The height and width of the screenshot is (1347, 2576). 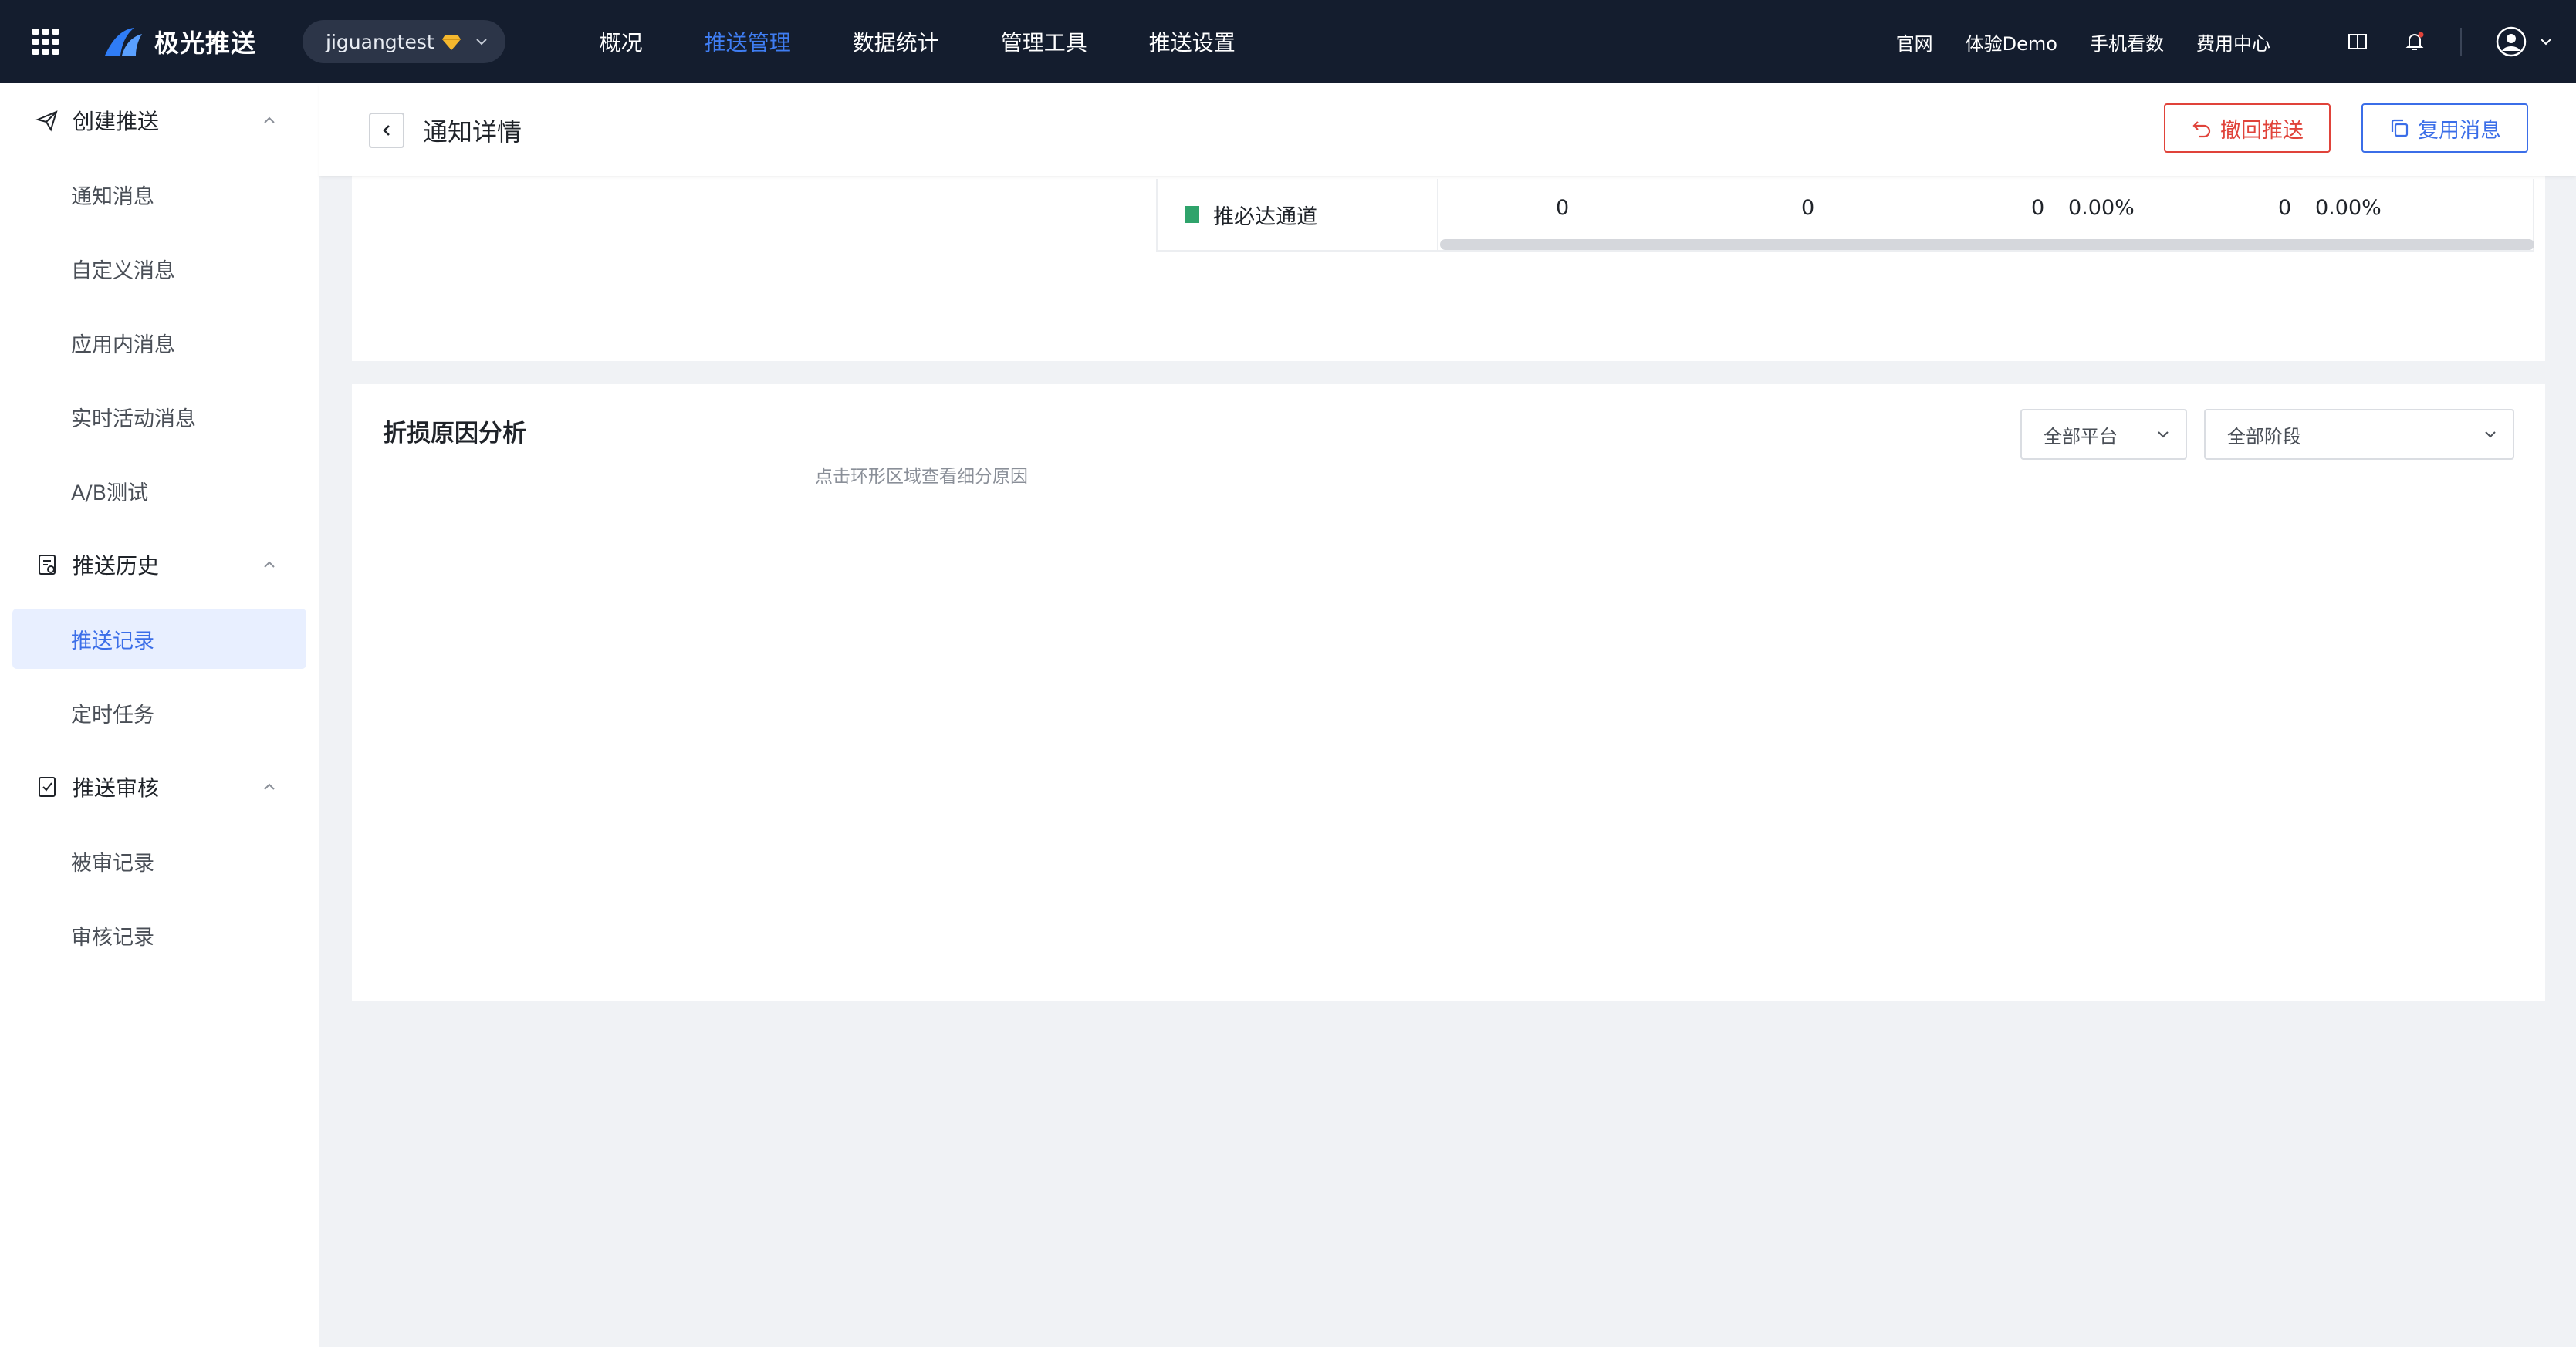 I want to click on sidebar-item-scheduled-tasks: 定时任务, so click(x=159, y=713).